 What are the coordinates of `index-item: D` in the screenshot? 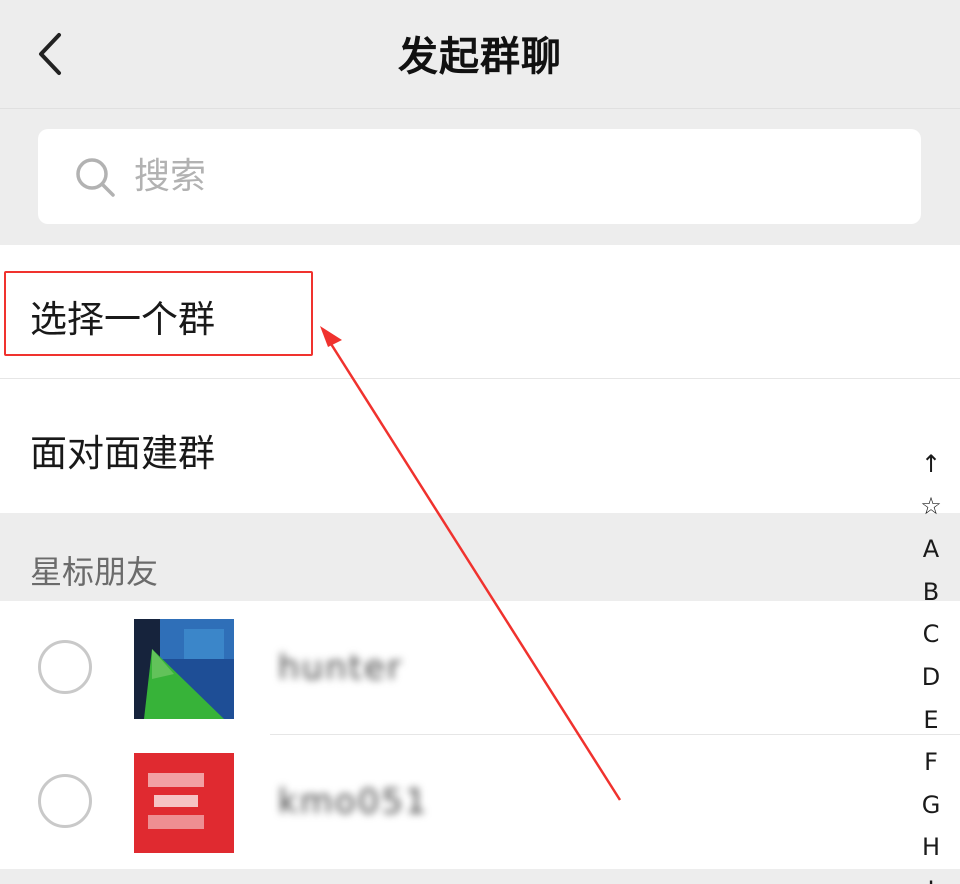 It's located at (931, 677).